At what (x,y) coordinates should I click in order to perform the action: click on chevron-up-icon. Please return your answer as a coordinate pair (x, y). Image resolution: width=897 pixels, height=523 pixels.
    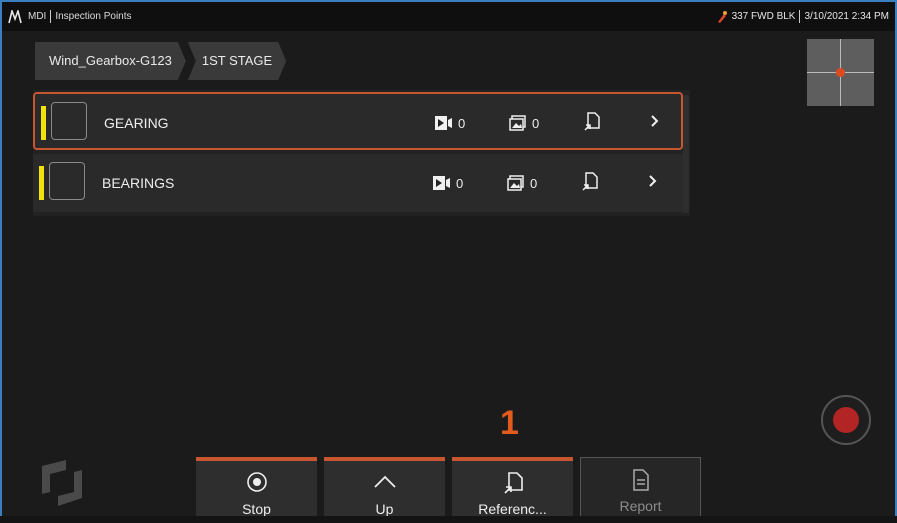
    Looking at the image, I should click on (384, 481).